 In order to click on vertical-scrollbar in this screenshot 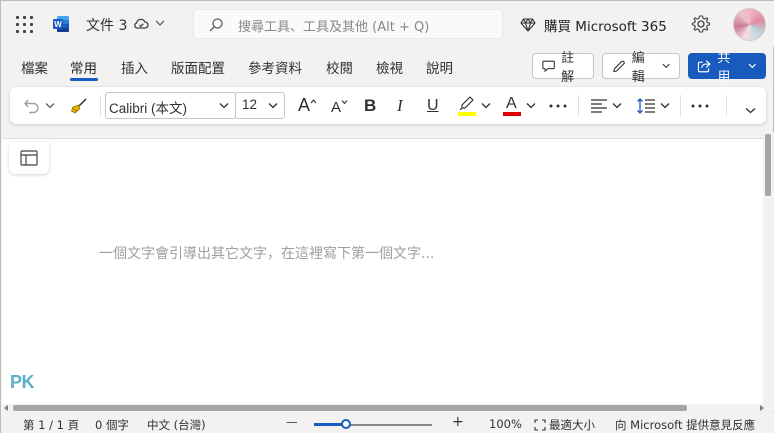, I will do `click(768, 268)`.